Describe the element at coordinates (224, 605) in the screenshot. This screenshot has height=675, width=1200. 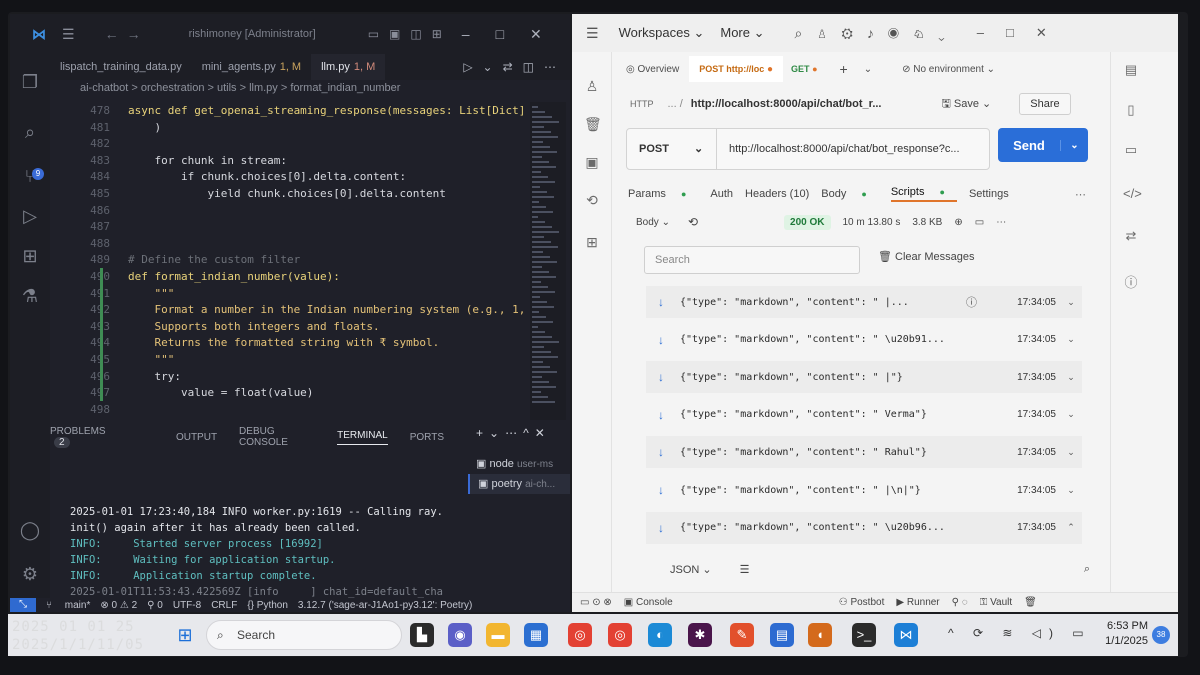
I see `eol-status: CRLF` at that location.